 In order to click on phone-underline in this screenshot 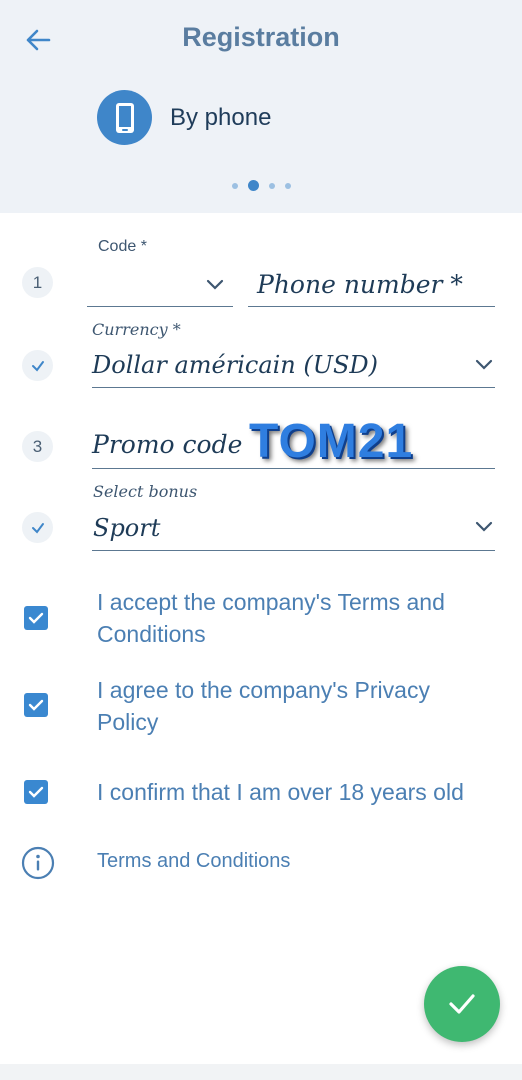, I will do `click(371, 306)`.